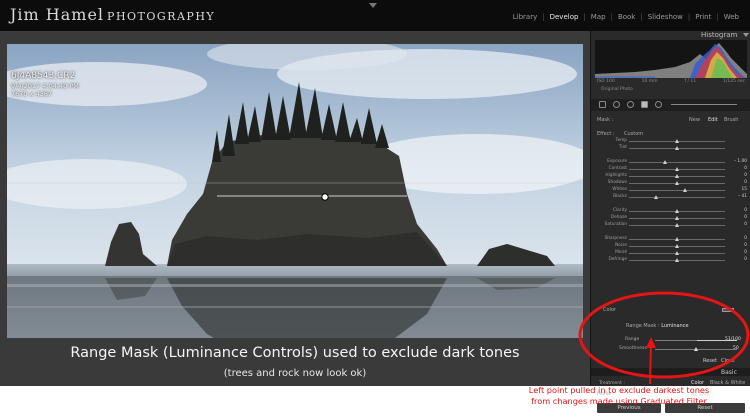 Image resolution: width=750 pixels, height=419 pixels. I want to click on slider-label: Clarity, so click(619, 210).